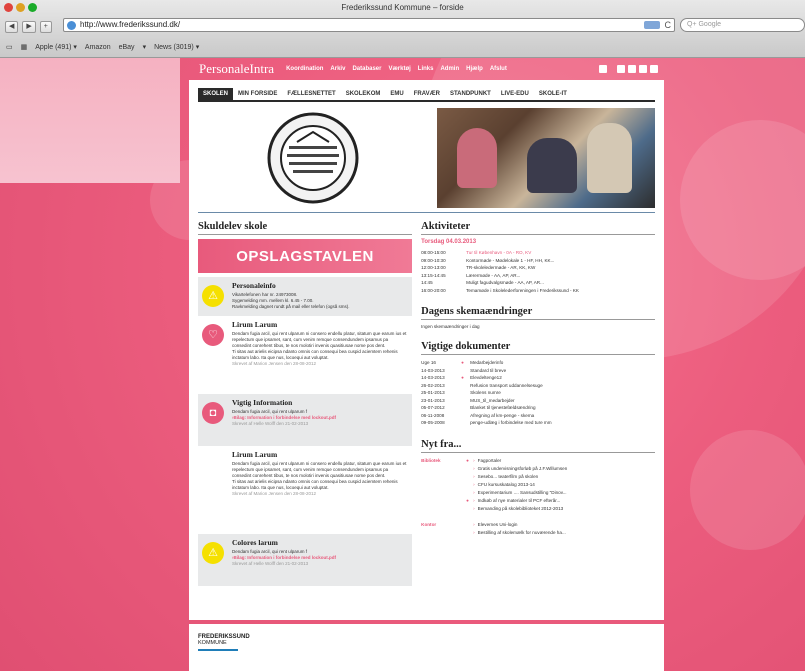 This screenshot has width=805, height=671. I want to click on facebook-icon, so click(643, 69).